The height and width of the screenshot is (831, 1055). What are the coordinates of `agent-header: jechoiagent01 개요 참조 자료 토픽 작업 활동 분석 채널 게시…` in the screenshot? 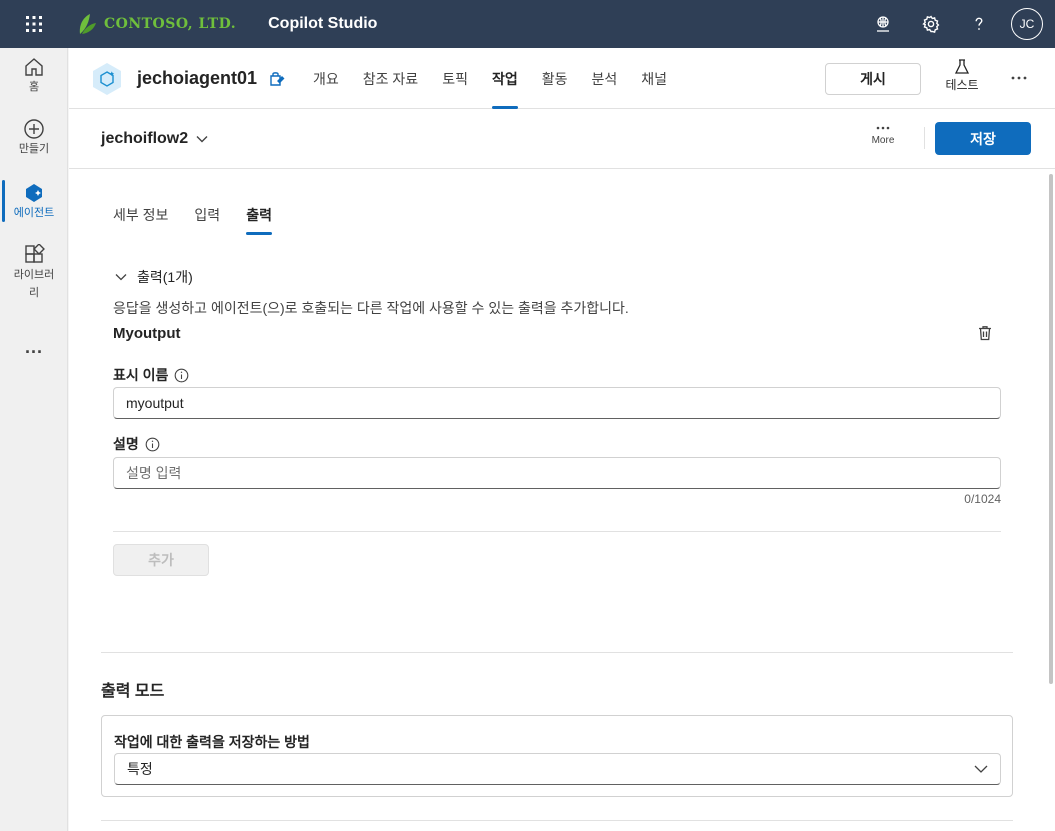 It's located at (562, 78).